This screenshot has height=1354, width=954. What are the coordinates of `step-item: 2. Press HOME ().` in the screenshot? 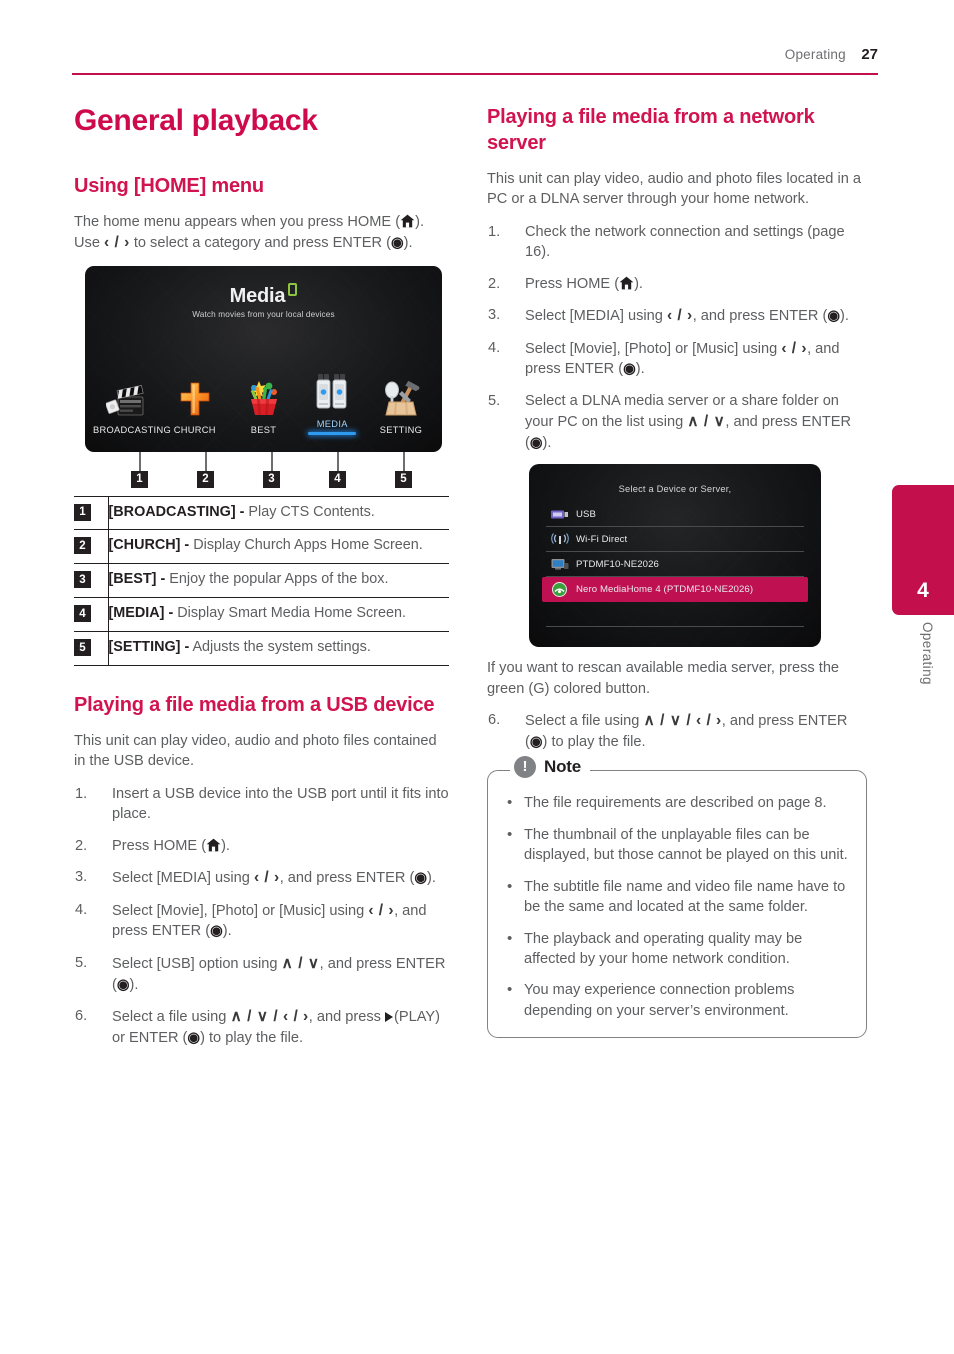 It's located at (677, 284).